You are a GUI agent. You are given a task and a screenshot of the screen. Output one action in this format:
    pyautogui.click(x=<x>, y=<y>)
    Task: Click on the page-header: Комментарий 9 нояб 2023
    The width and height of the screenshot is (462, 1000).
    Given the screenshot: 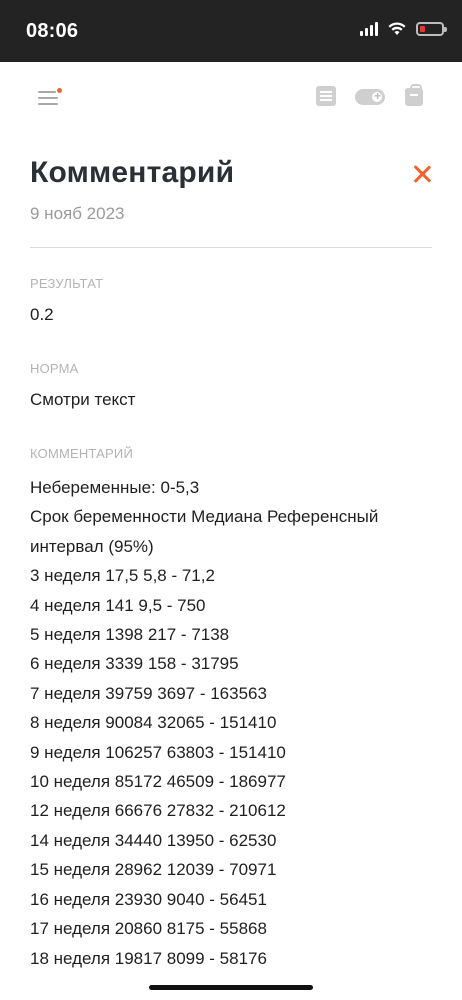 What is the action you would take?
    pyautogui.click(x=231, y=190)
    